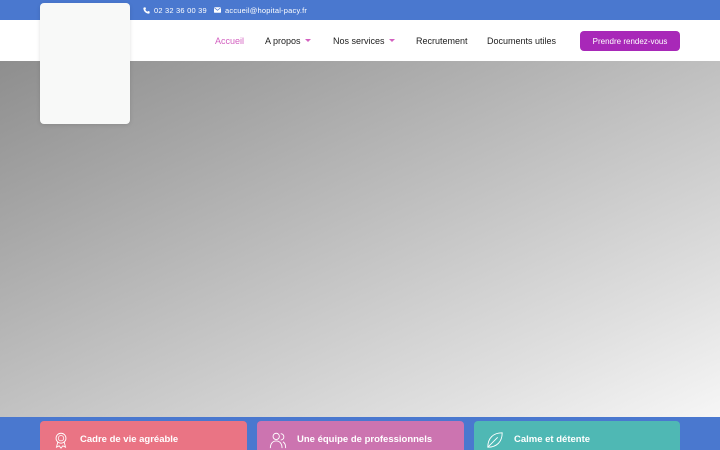 This screenshot has height=450, width=720. What do you see at coordinates (85, 63) in the screenshot?
I see `logo` at bounding box center [85, 63].